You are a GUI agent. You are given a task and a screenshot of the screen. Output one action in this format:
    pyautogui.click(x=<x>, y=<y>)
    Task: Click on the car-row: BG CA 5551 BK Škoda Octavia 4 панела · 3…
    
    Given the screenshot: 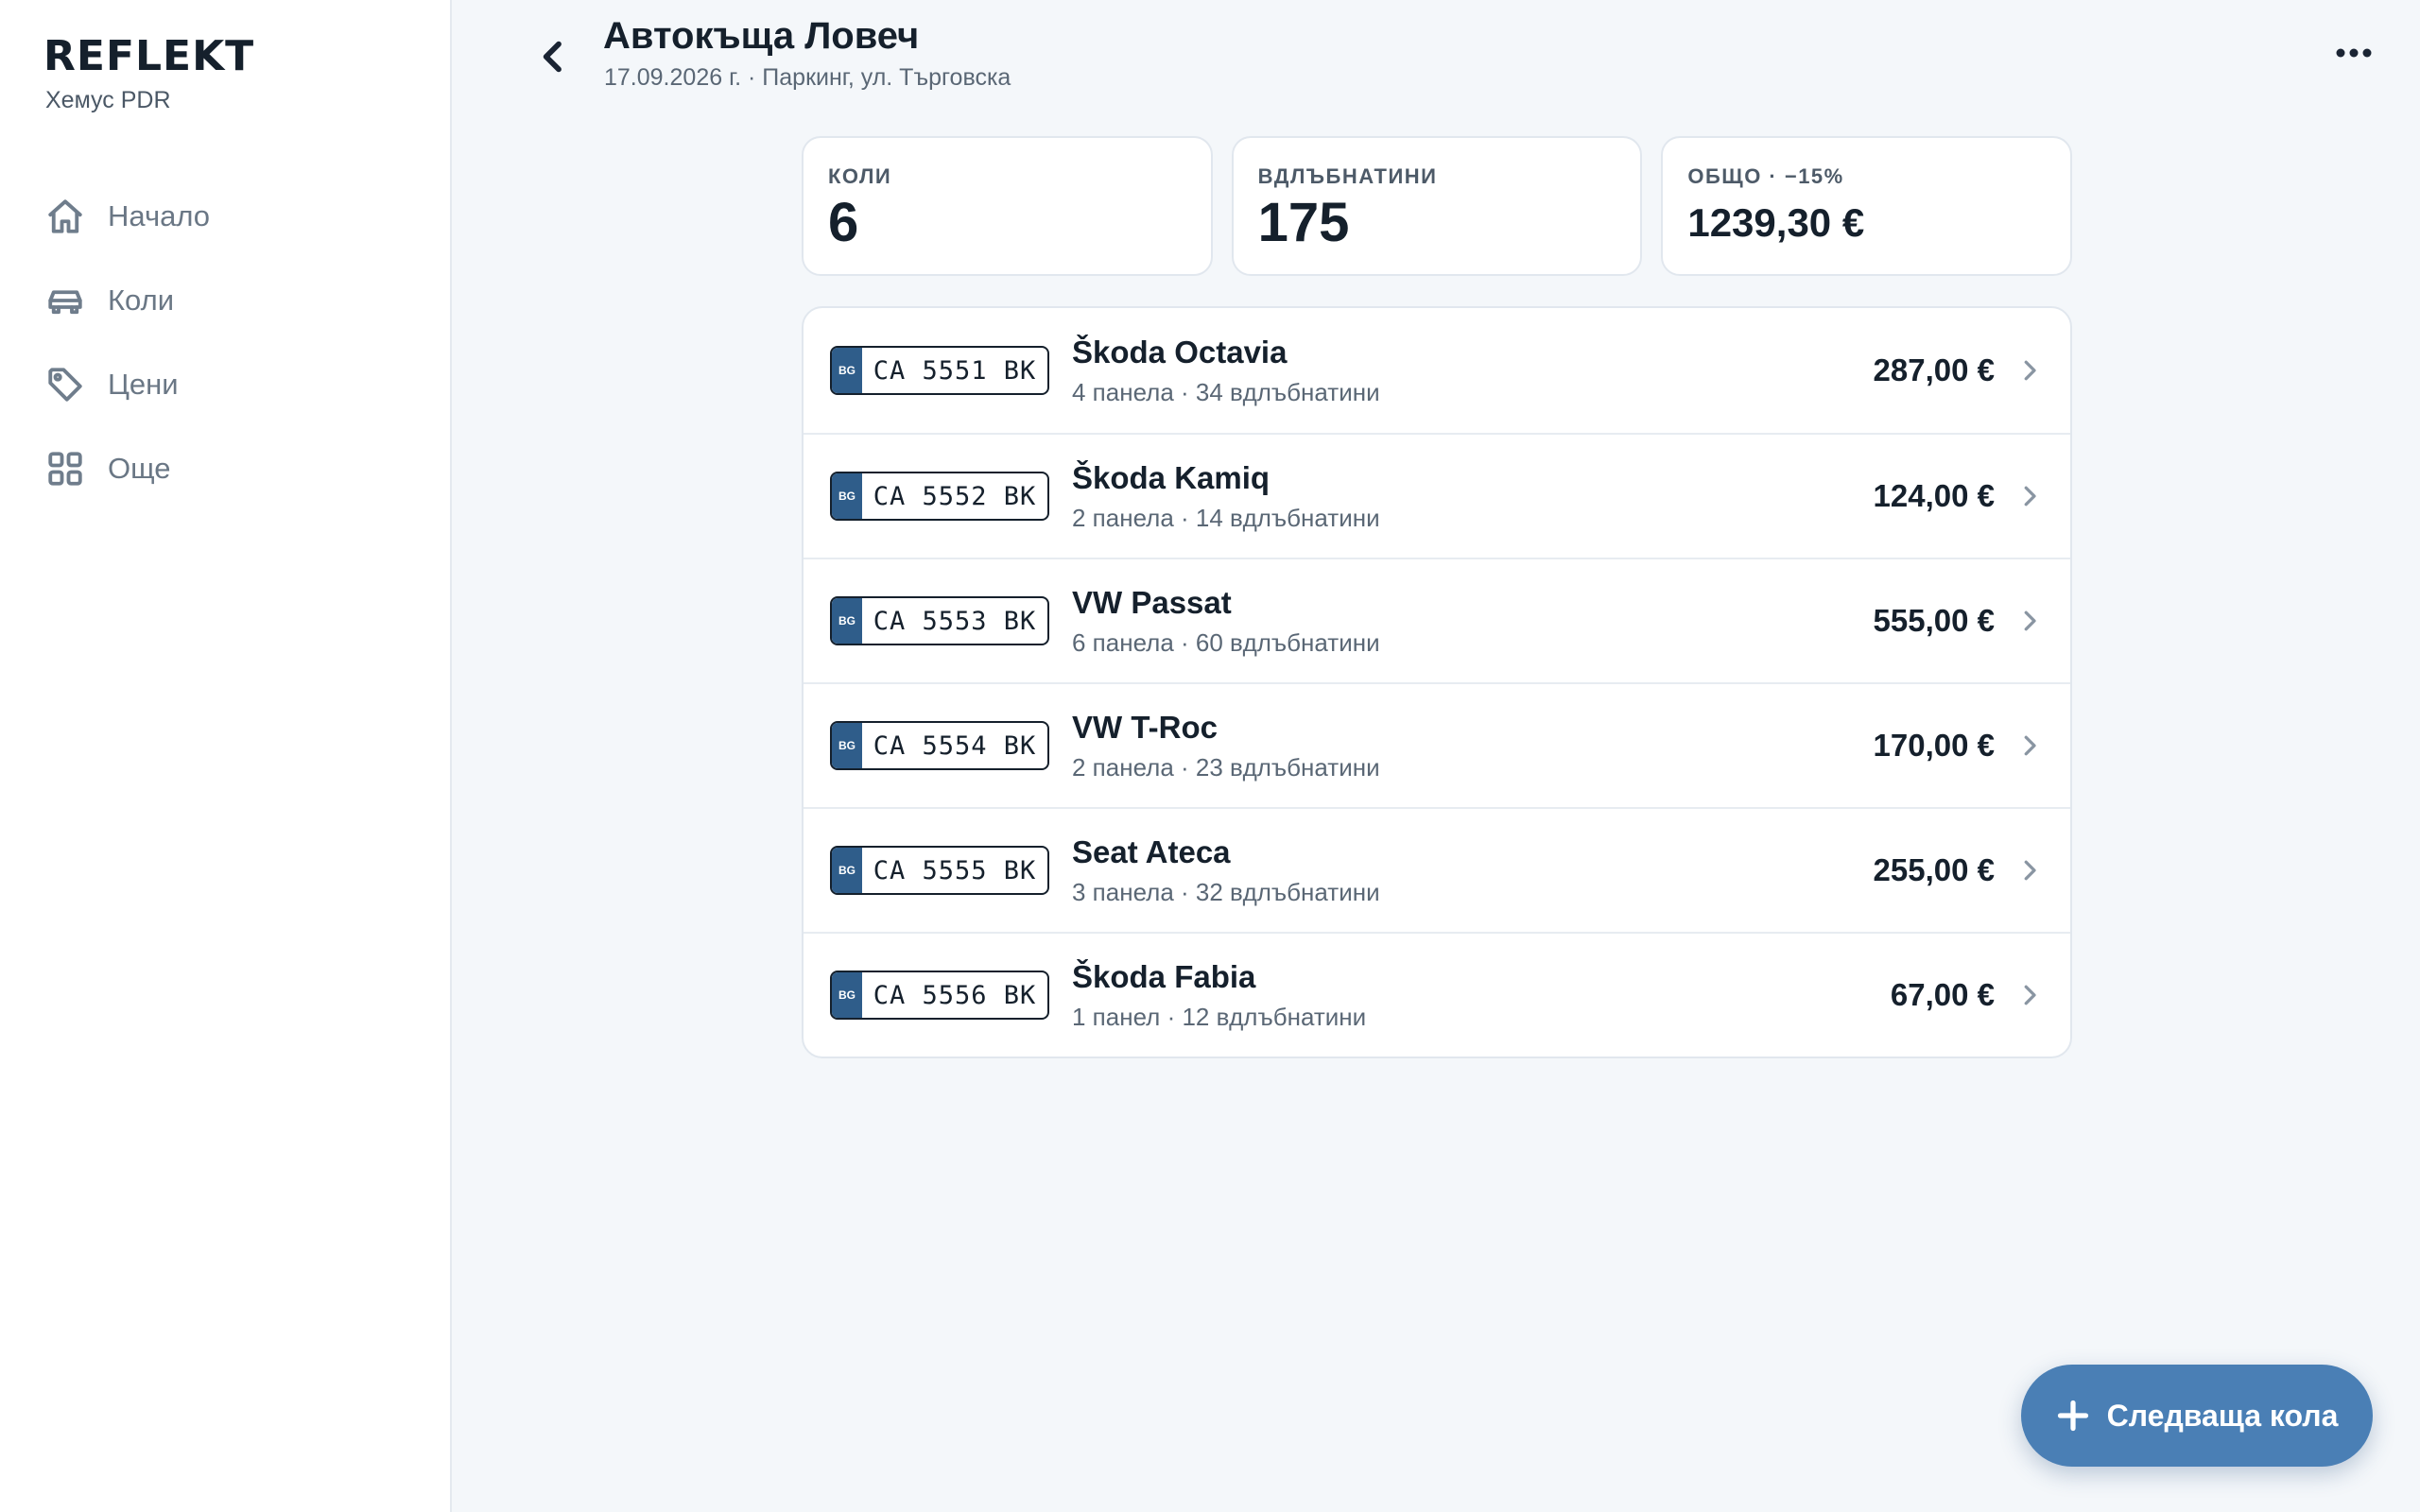 What is the action you would take?
    pyautogui.click(x=1437, y=370)
    